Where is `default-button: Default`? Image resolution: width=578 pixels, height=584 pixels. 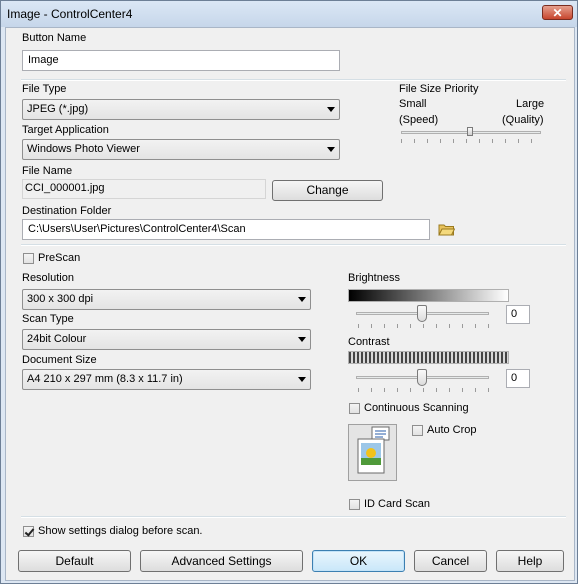 default-button: Default is located at coordinates (74, 561).